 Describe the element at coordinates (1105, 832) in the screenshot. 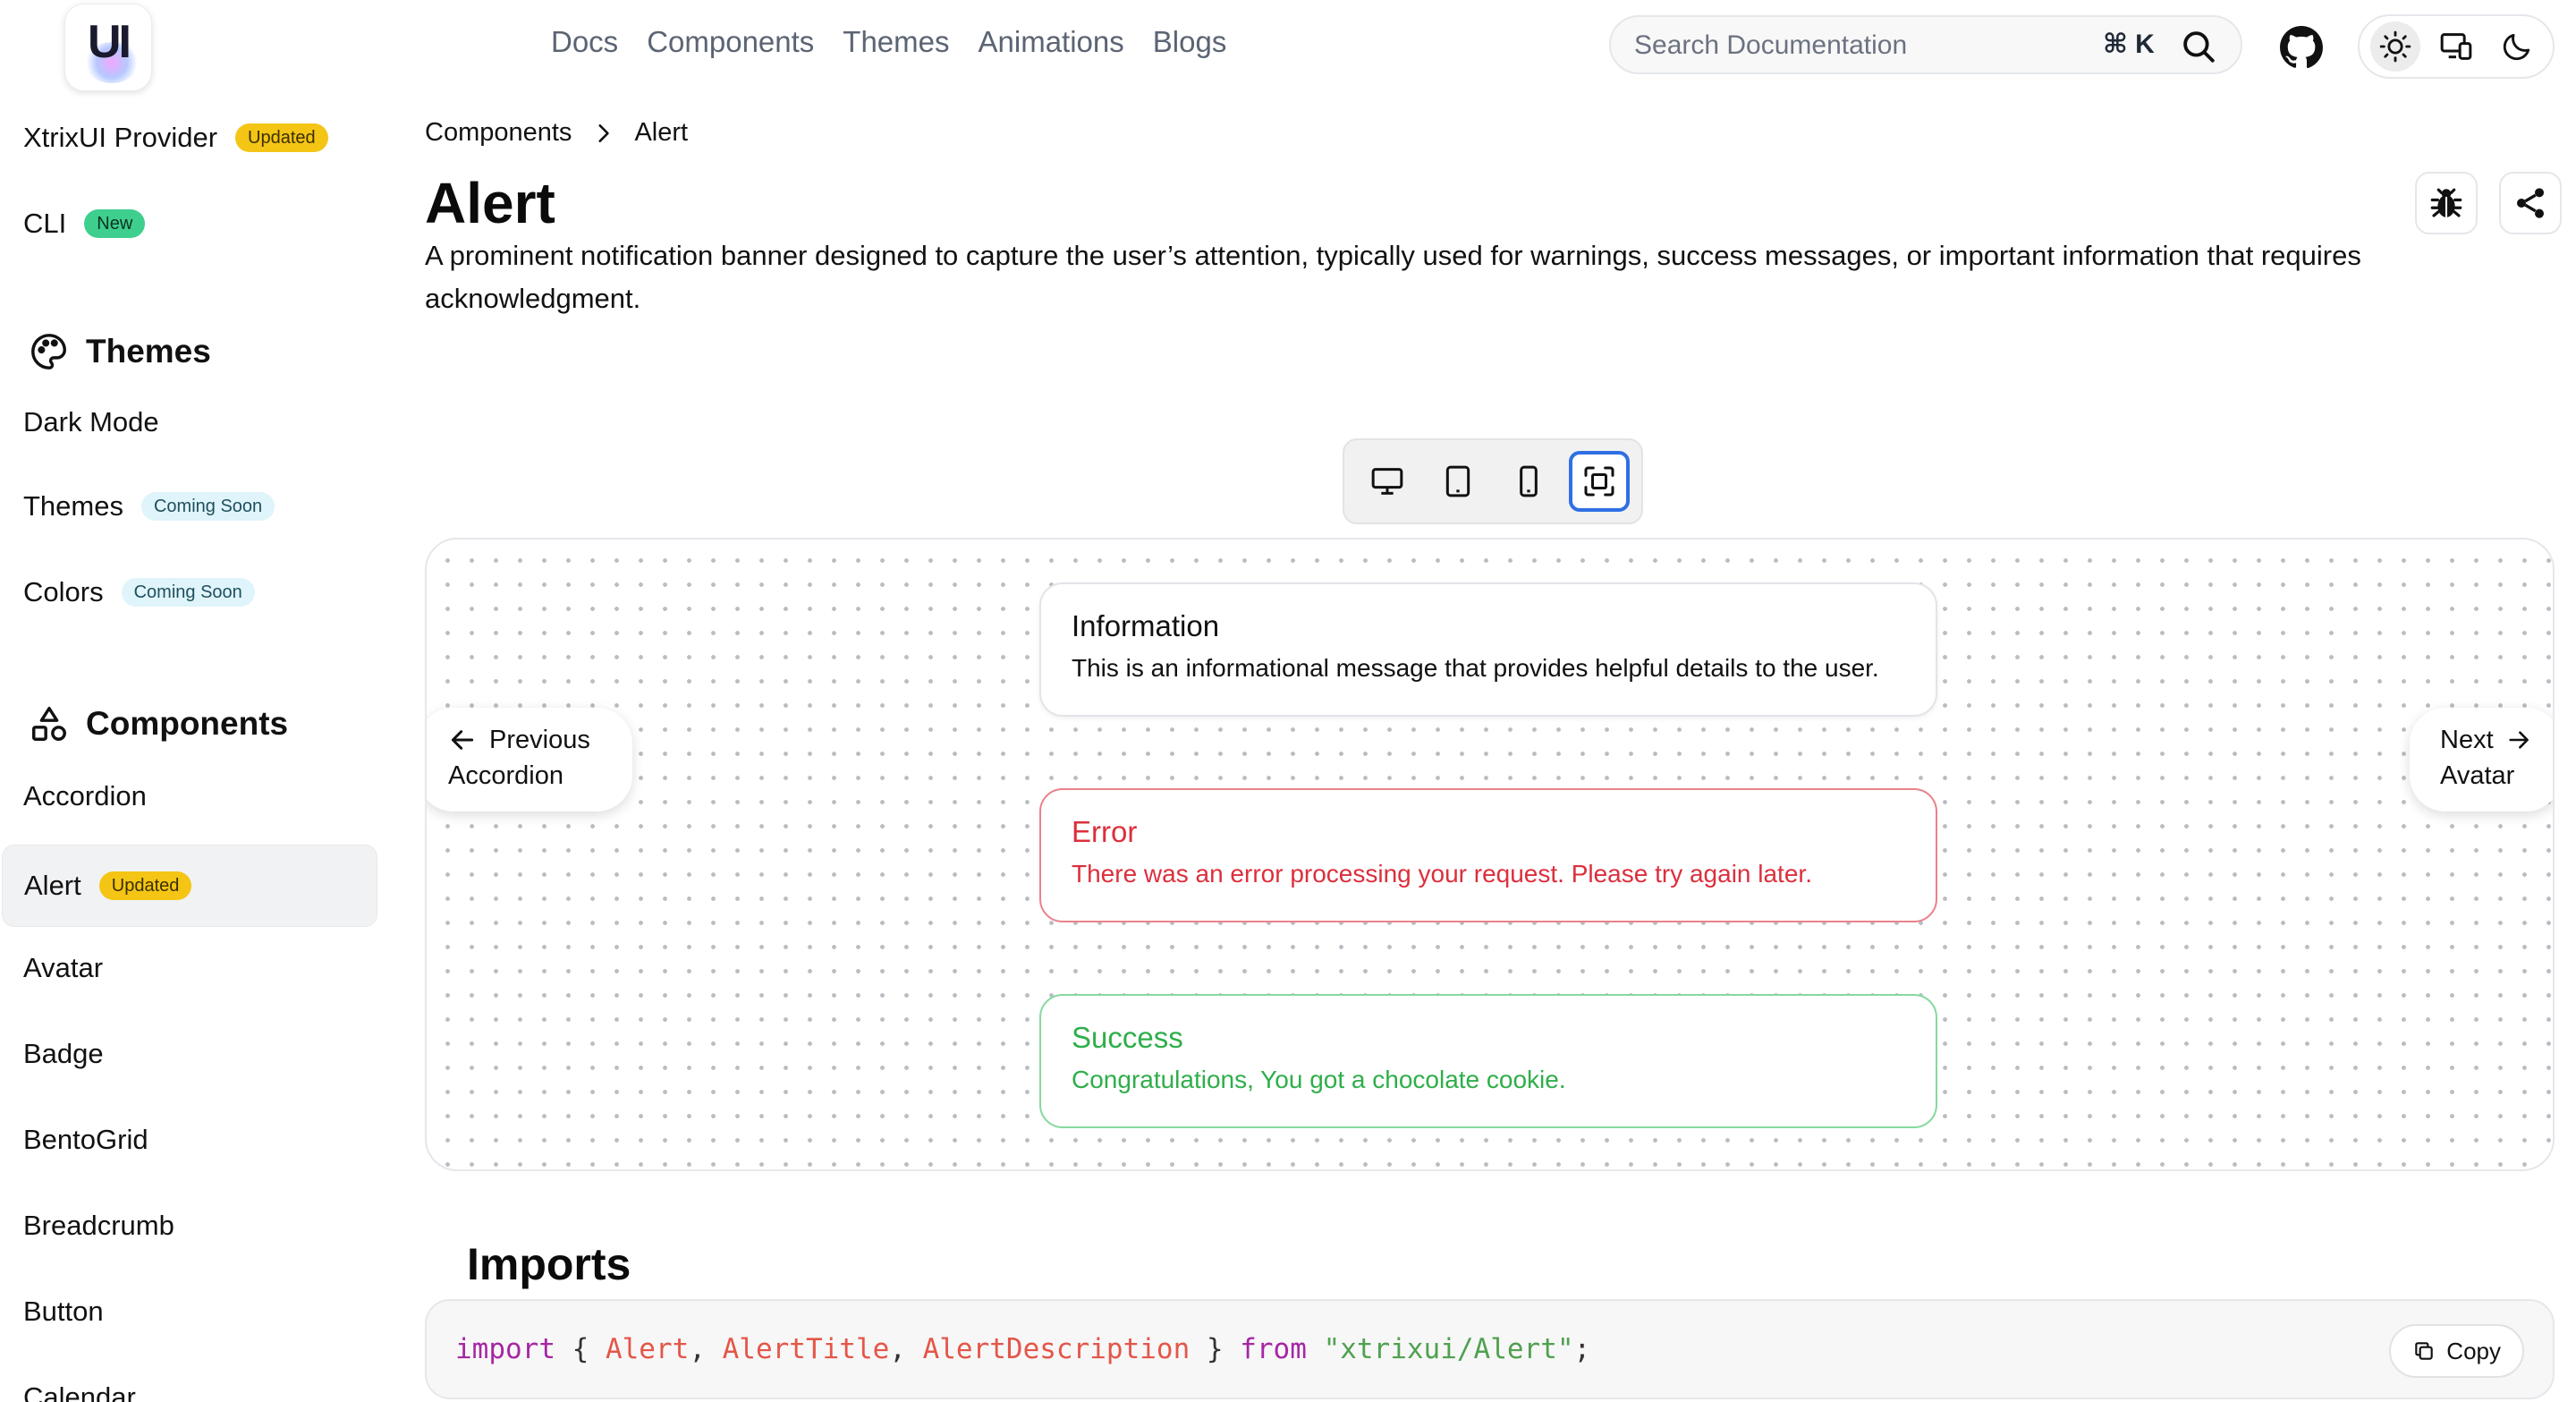

I see `alert-title: Error` at that location.